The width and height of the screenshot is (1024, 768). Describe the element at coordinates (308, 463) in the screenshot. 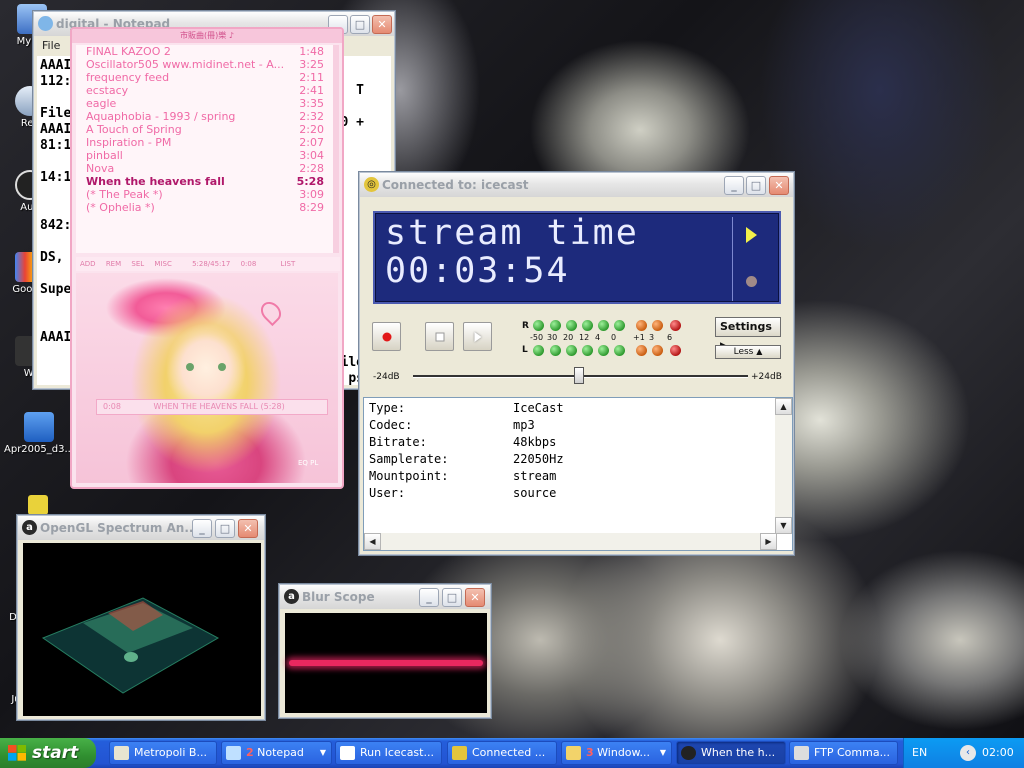

I see `eq-pl-toggles: EQ PL` at that location.